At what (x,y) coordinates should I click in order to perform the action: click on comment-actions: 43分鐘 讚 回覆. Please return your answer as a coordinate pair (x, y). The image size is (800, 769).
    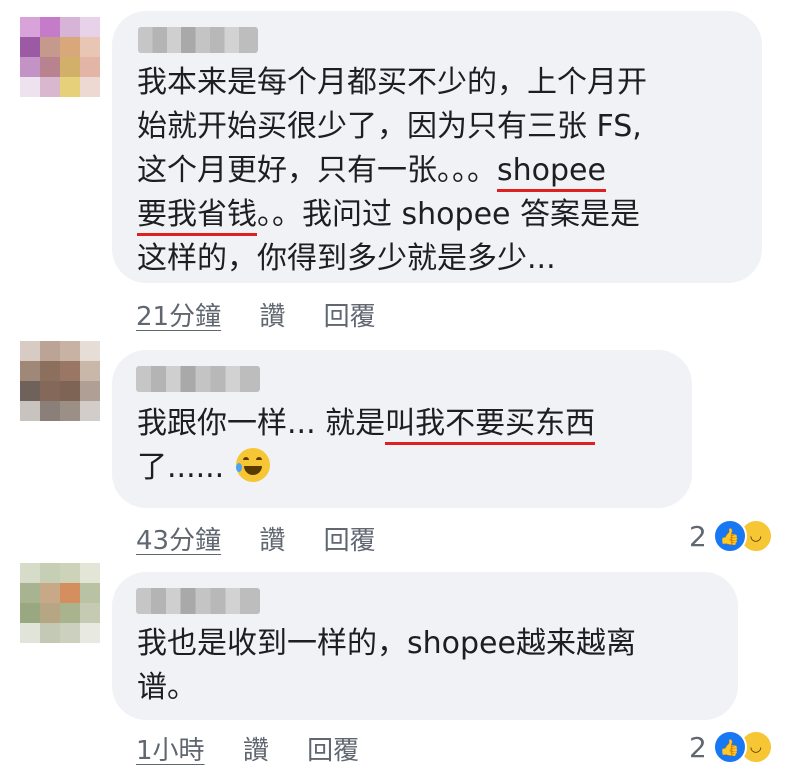
    Looking at the image, I should click on (256, 538).